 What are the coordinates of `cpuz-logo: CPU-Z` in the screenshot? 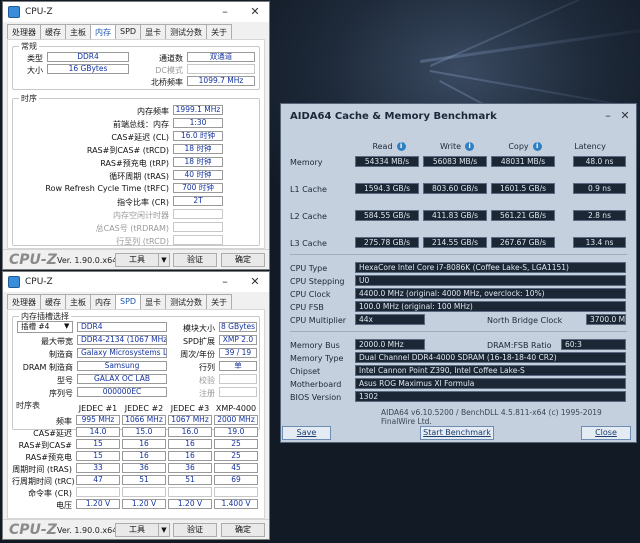 It's located at (33, 530).